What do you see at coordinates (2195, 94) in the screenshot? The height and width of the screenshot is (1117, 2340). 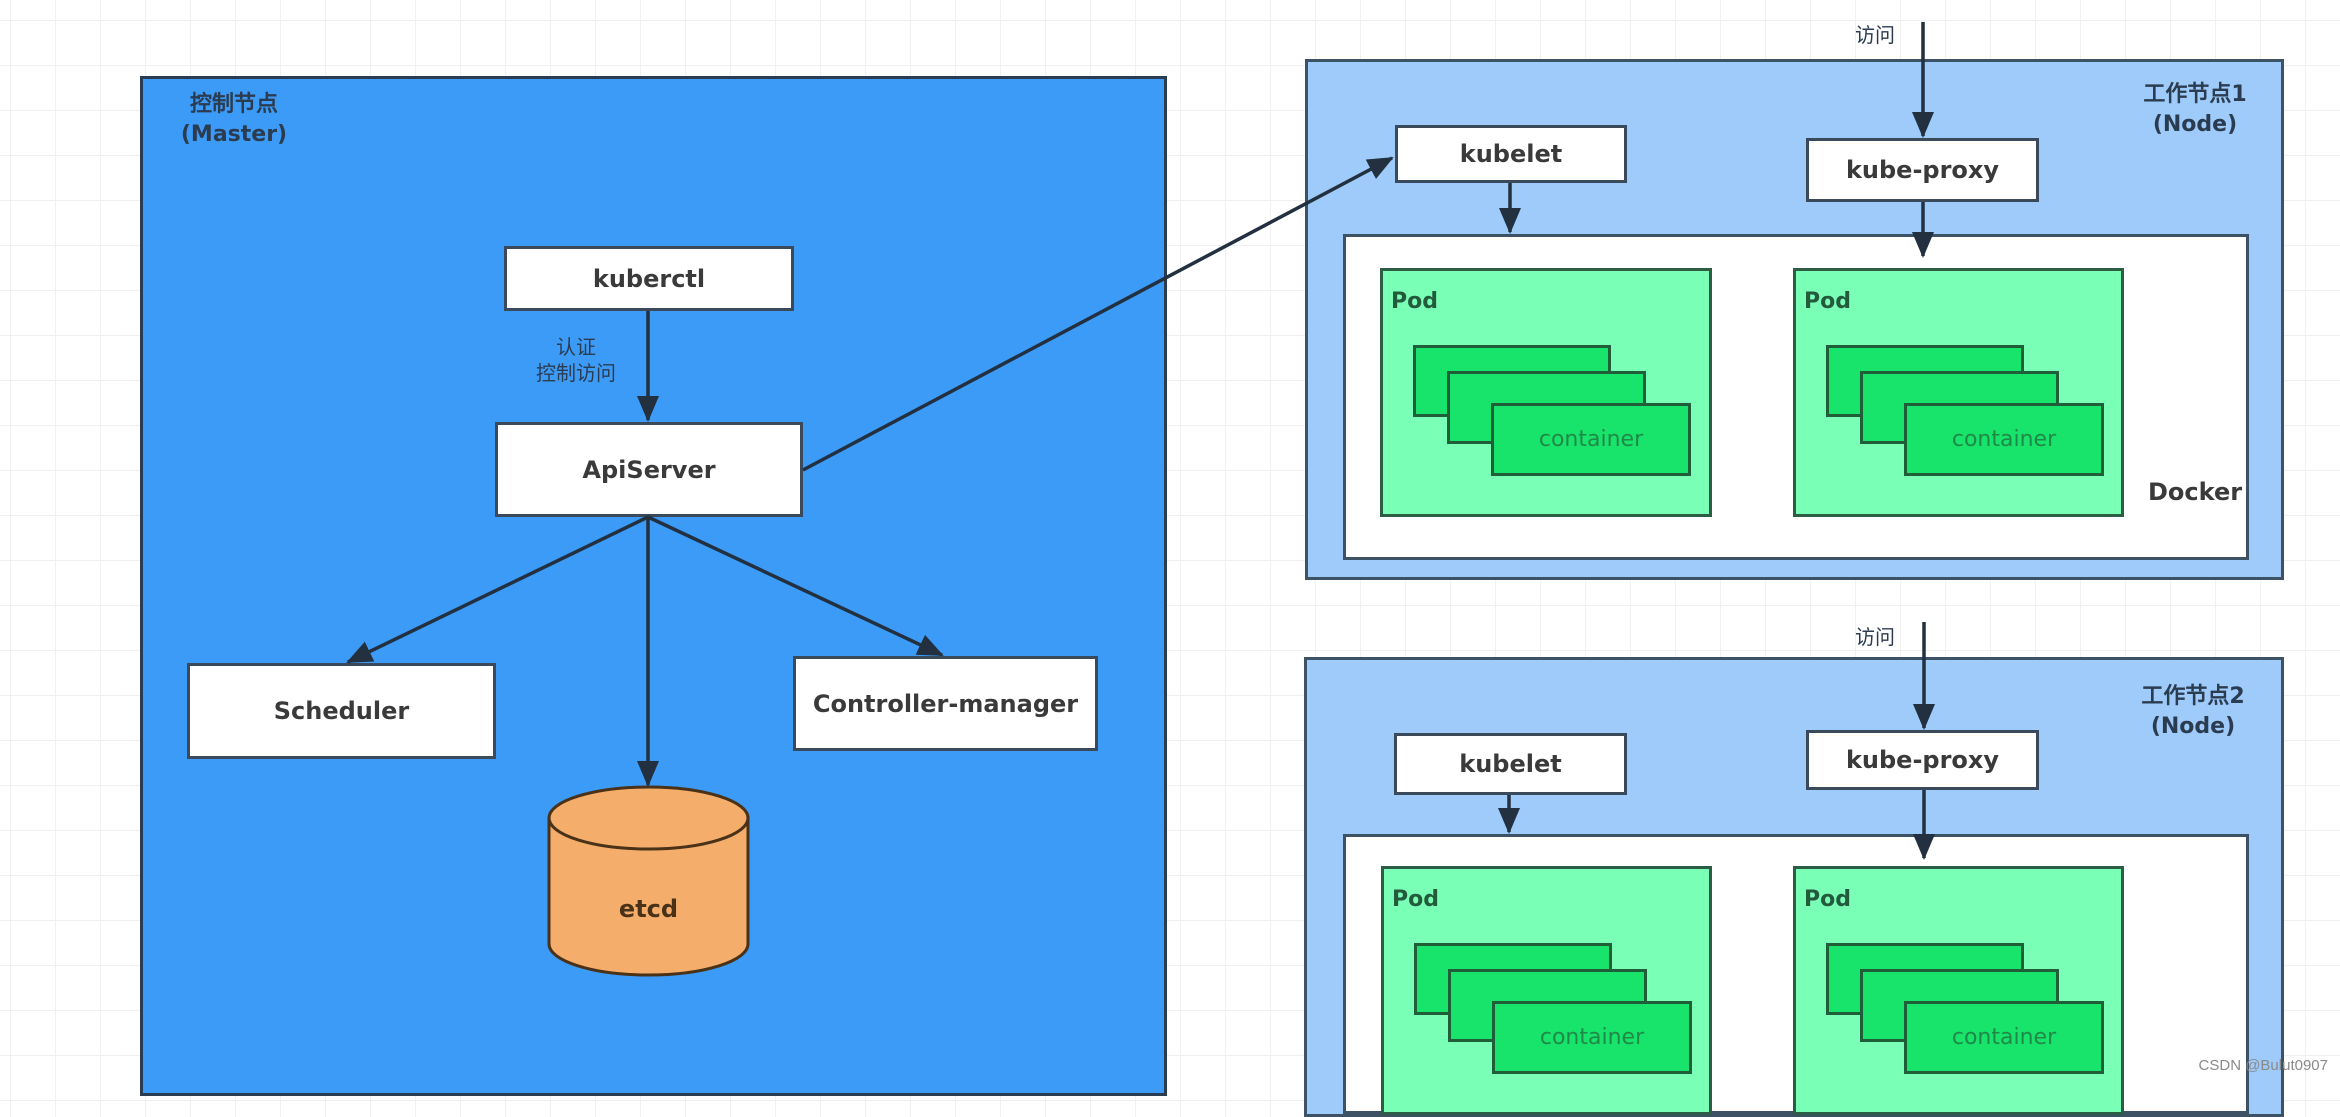 I see `worker-node-1-title-cn: 工作节点1` at bounding box center [2195, 94].